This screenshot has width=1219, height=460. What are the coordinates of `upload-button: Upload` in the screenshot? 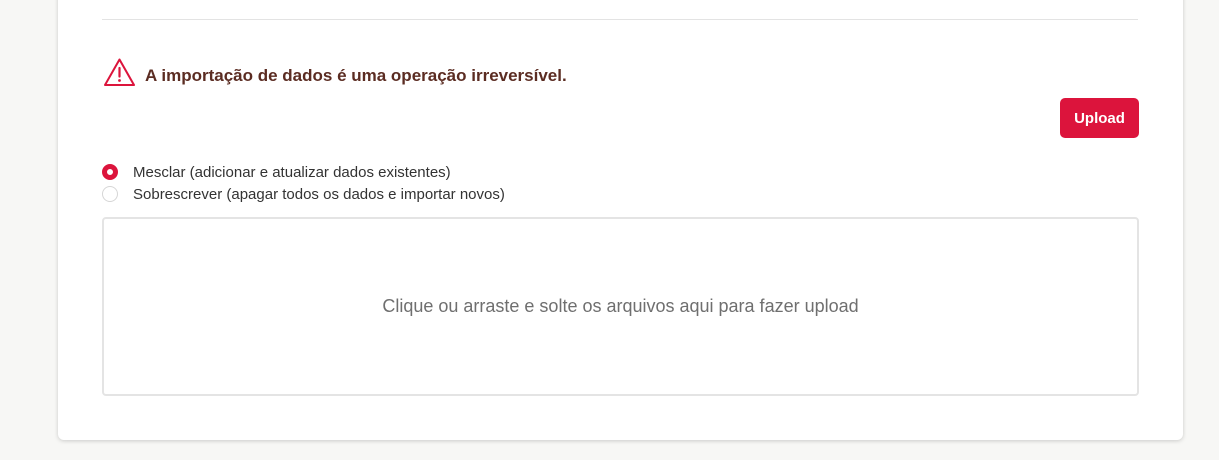 It's located at (1099, 118).